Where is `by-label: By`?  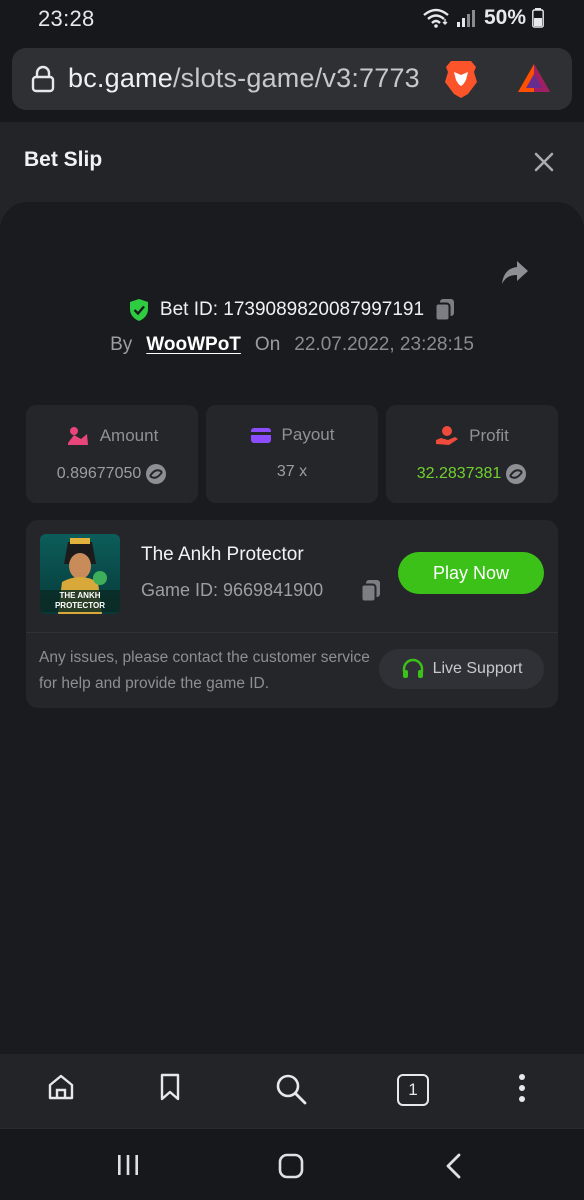 by-label: By is located at coordinates (121, 344).